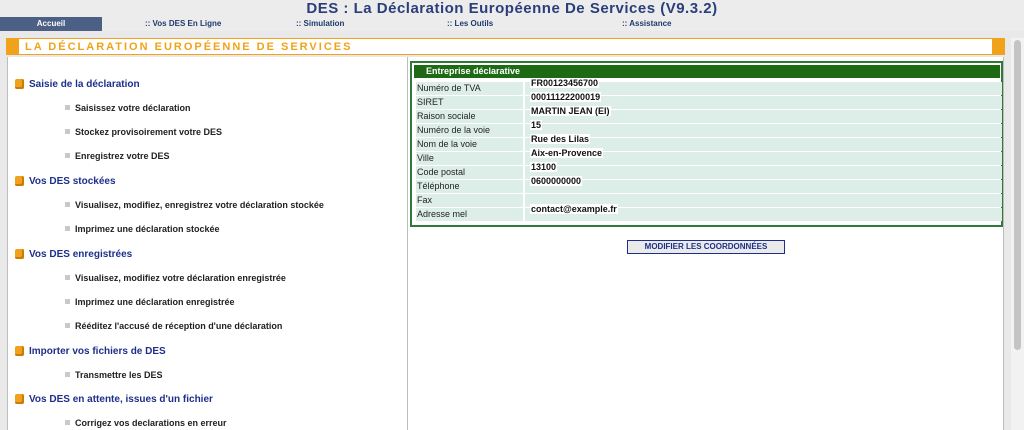  What do you see at coordinates (469, 186) in the screenshot?
I see `row-label: Téléphone` at bounding box center [469, 186].